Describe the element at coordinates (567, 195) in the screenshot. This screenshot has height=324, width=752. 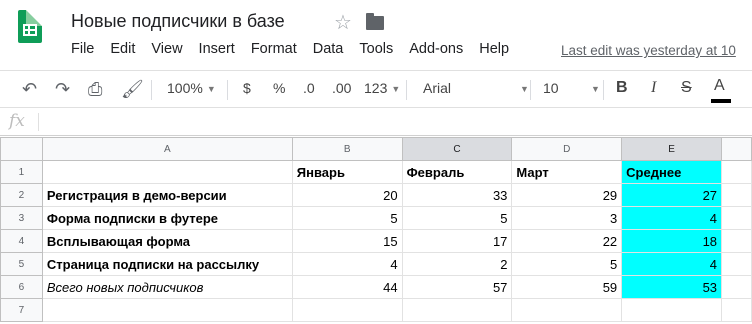
I see `cell-value: 29` at that location.